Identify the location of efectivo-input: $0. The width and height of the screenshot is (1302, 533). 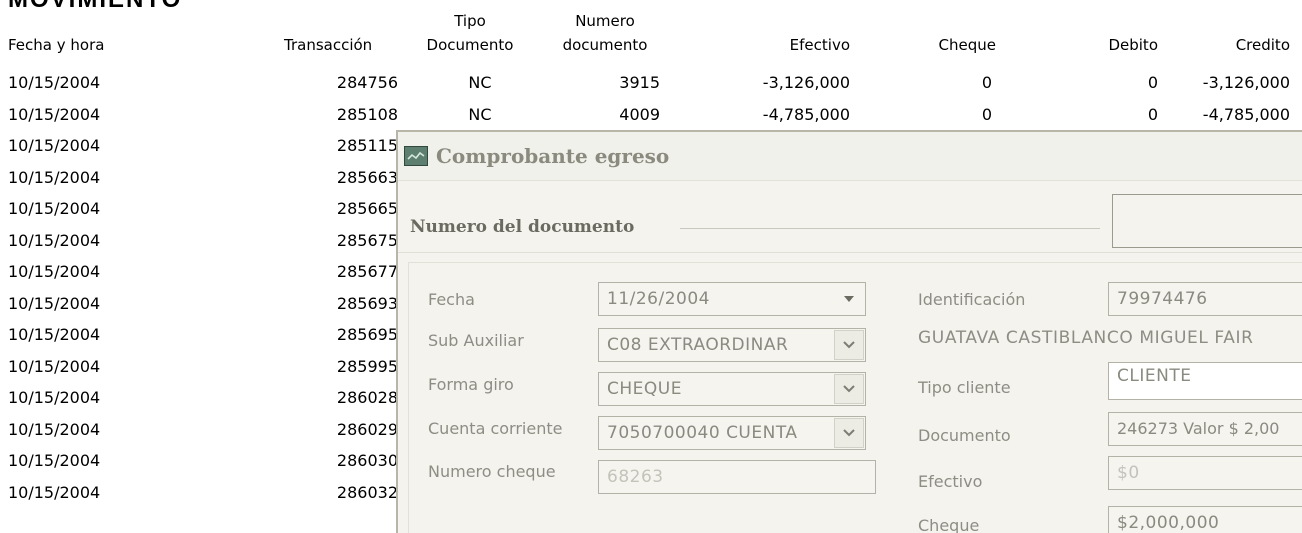
(1205, 473).